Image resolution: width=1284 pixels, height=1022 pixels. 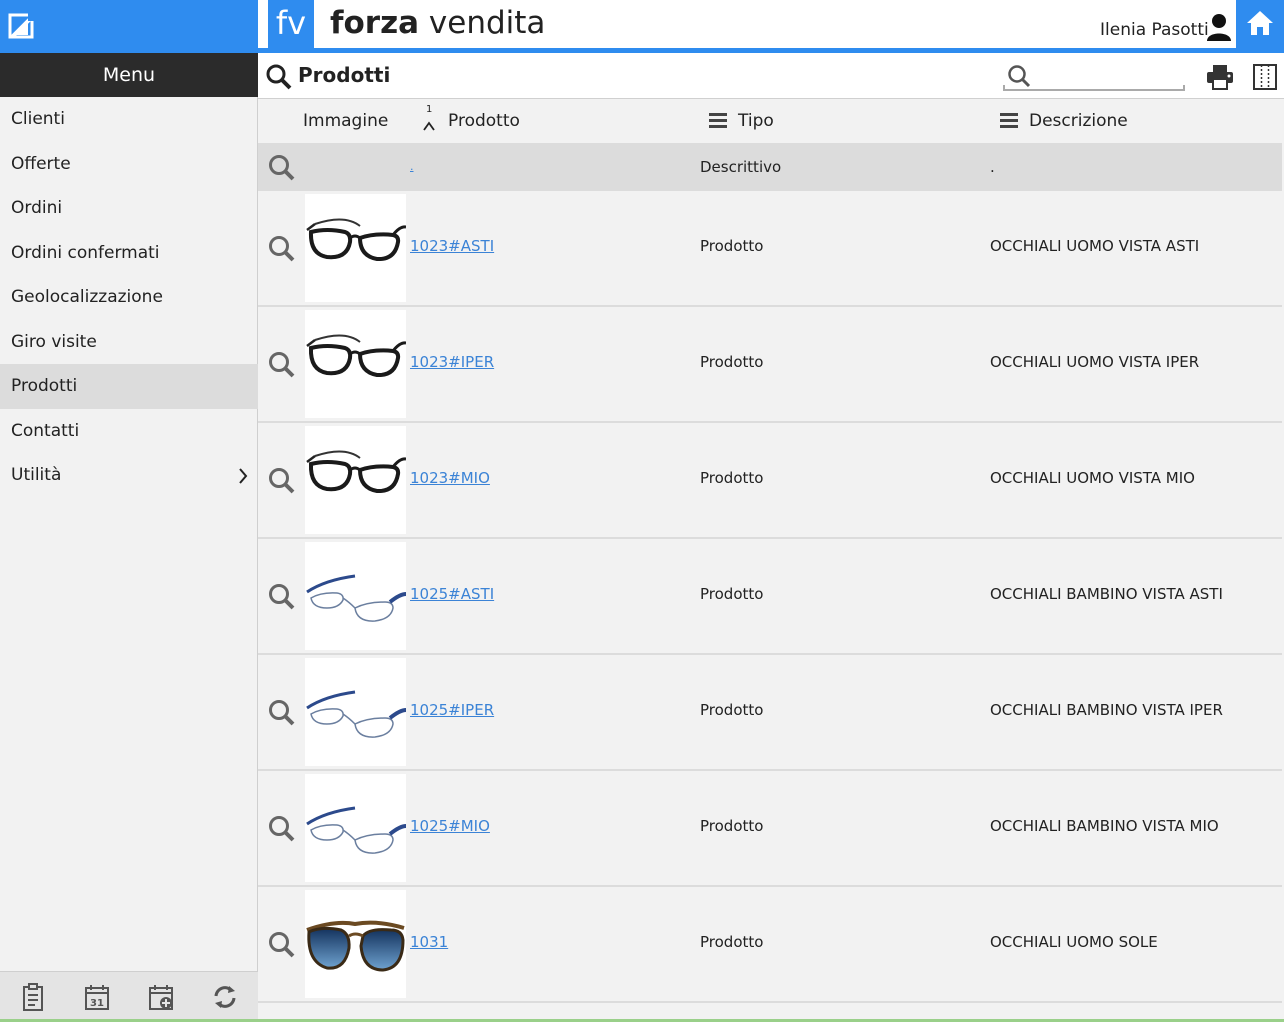 I want to click on sidebar-item-label: Offerte, so click(x=41, y=163).